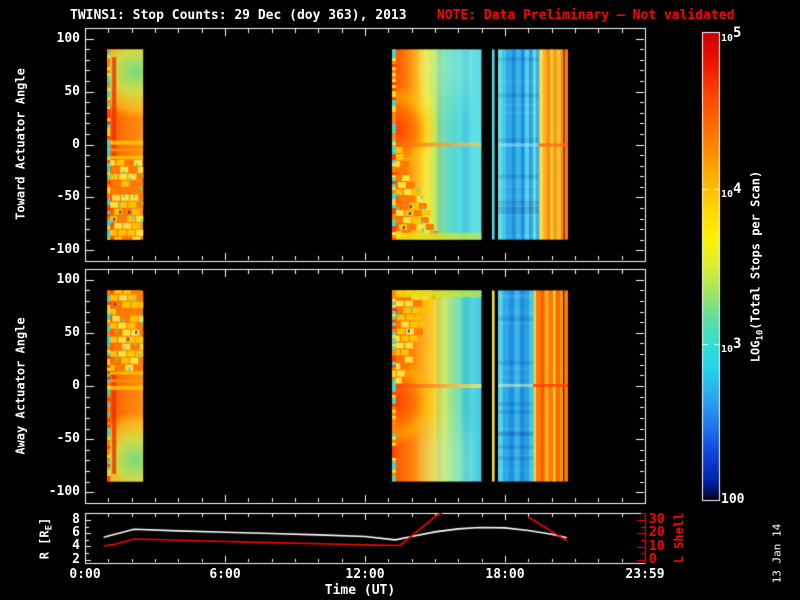 This screenshot has width=800, height=600. I want to click on preliminary-note: NOTE: Data Preliminary – Not validated, so click(586, 15).